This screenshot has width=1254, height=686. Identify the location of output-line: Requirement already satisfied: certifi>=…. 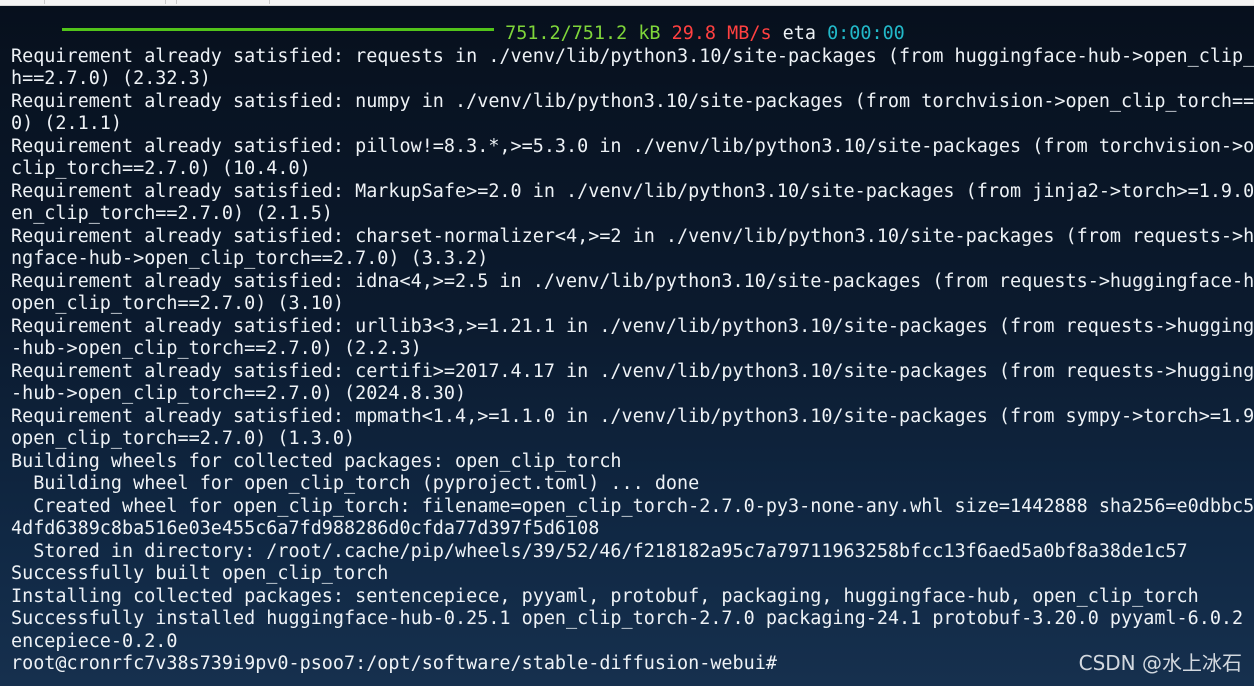
(632, 371).